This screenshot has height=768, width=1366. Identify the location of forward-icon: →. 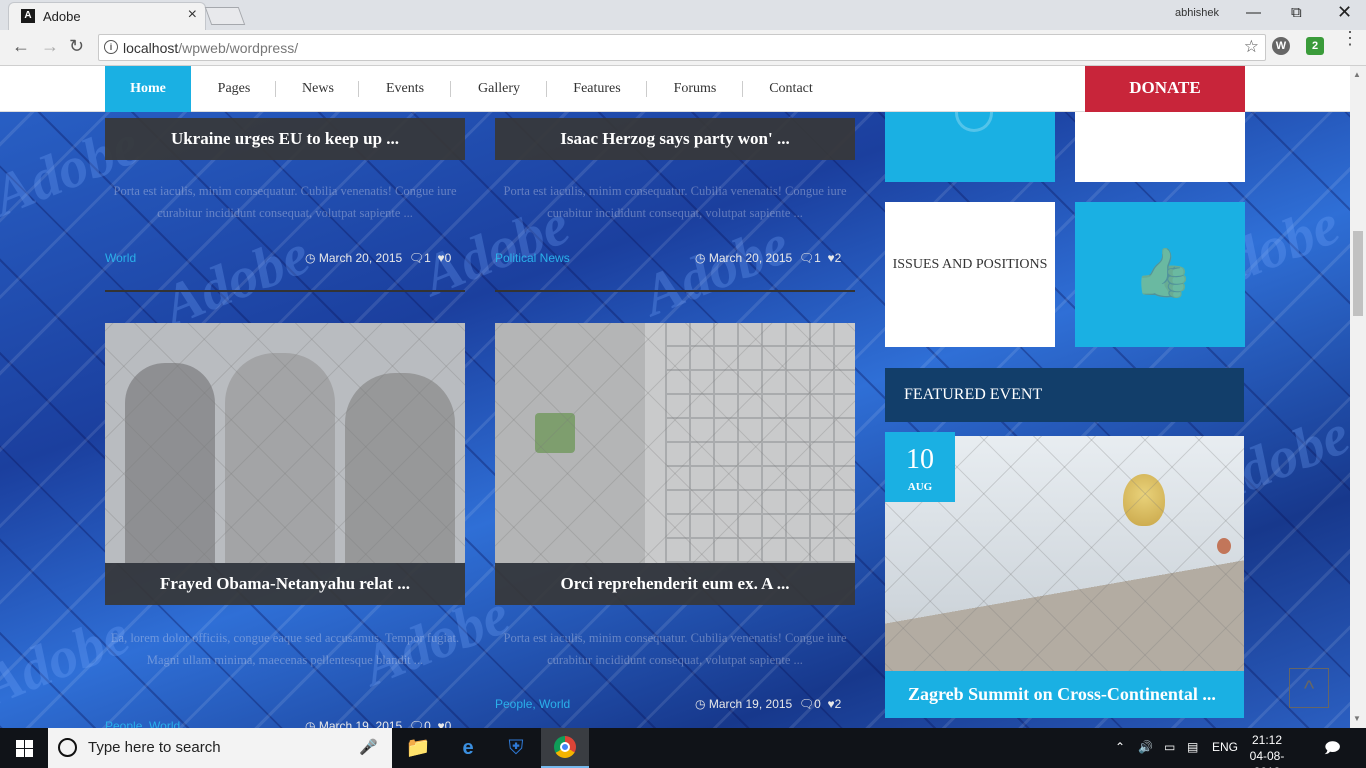
(50, 46).